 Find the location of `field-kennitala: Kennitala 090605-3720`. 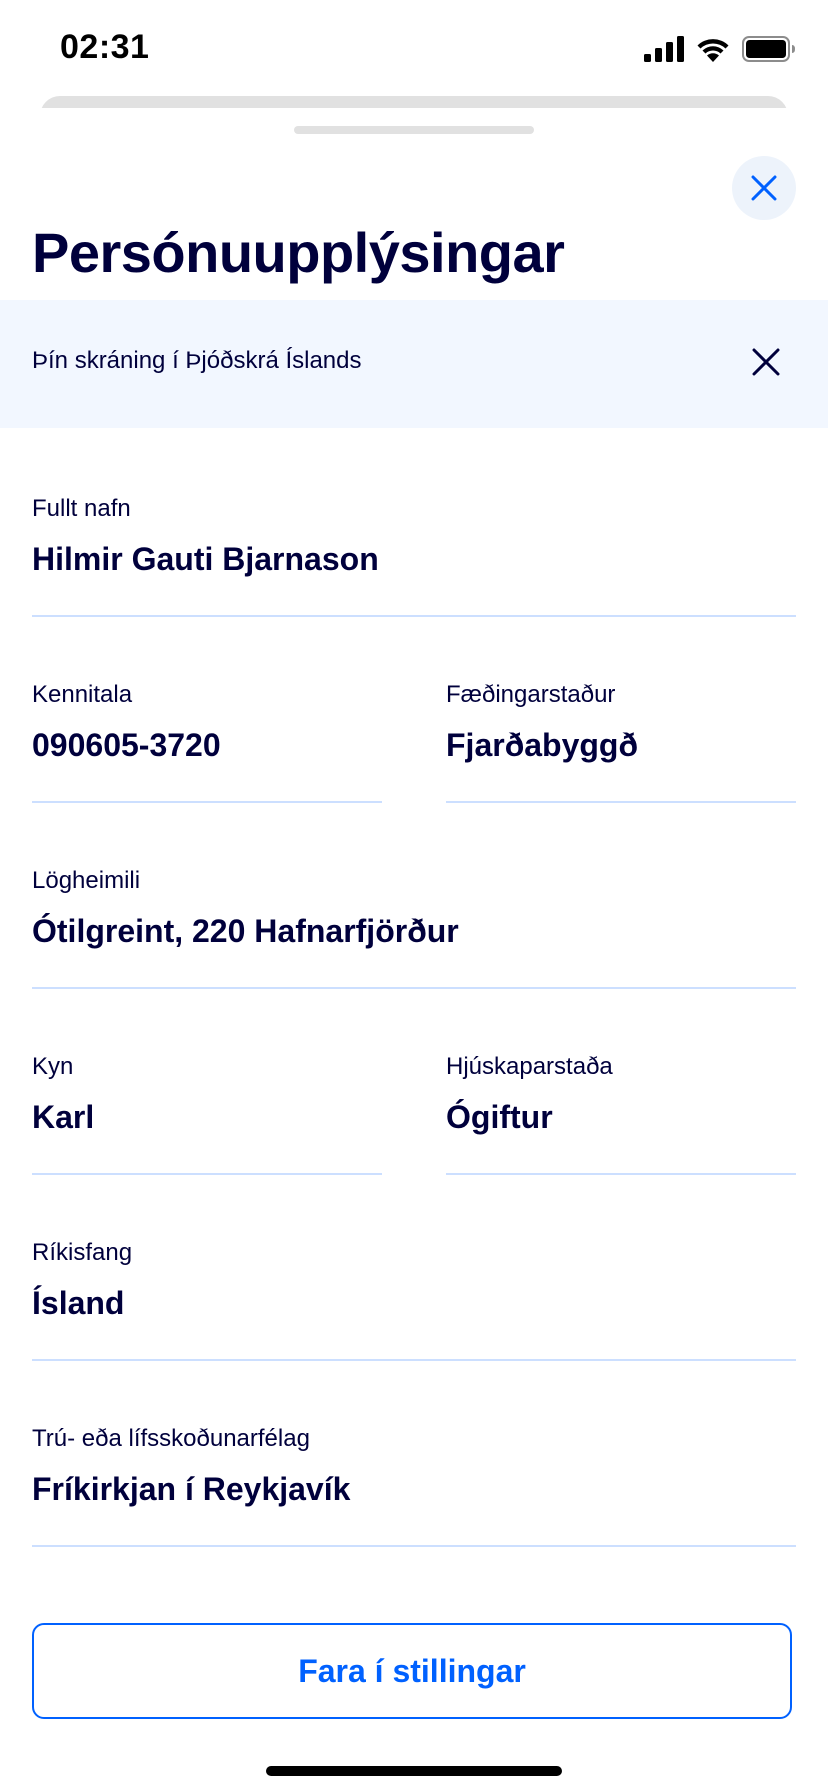

field-kennitala: Kennitala 090605-3720 is located at coordinates (207, 742).